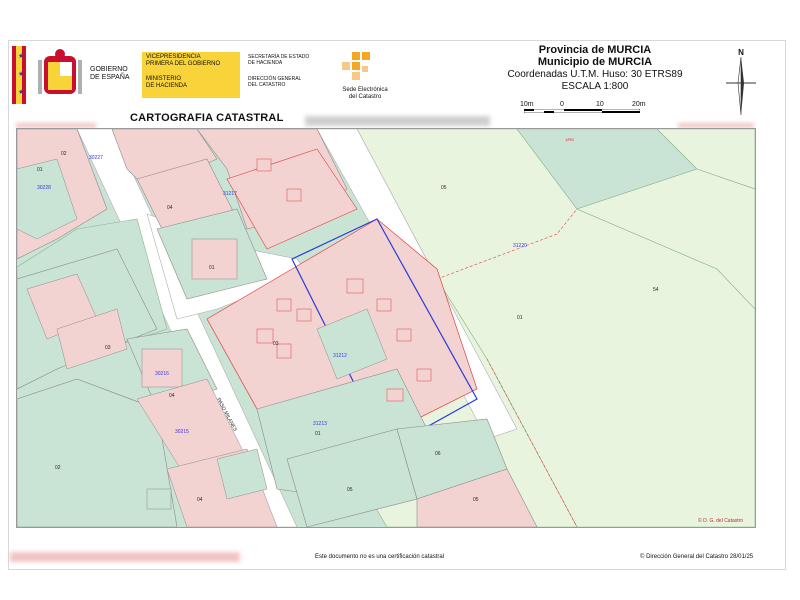  What do you see at coordinates (320, 424) in the screenshot?
I see `block-label: 31213` at bounding box center [320, 424].